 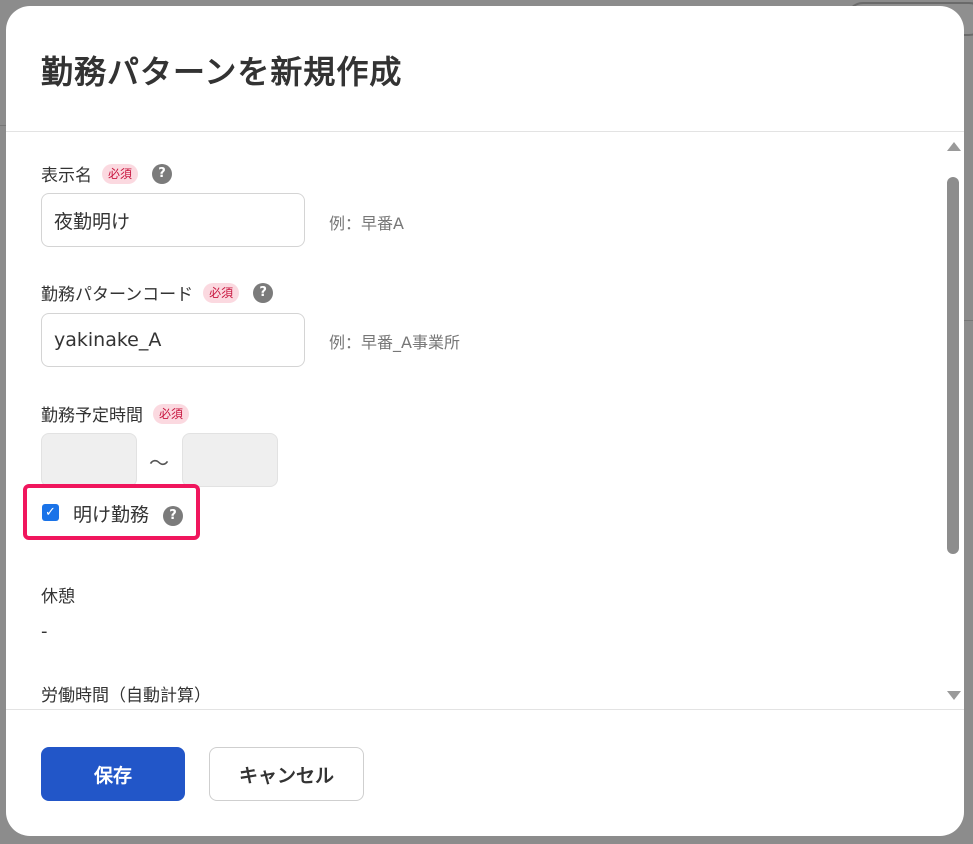 I want to click on start-time-input, so click(x=89, y=460).